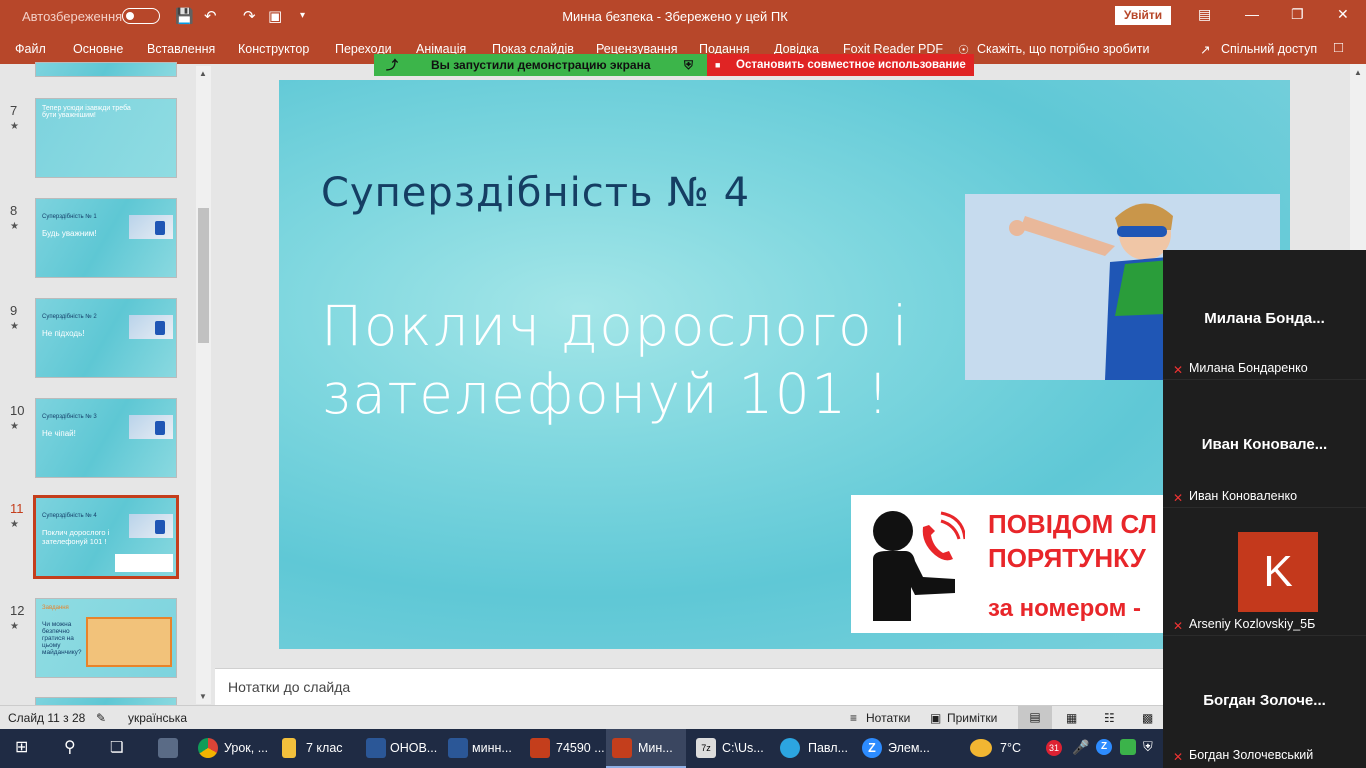  What do you see at coordinates (55, 608) in the screenshot?
I see `thumbnail-title: Завдання` at bounding box center [55, 608].